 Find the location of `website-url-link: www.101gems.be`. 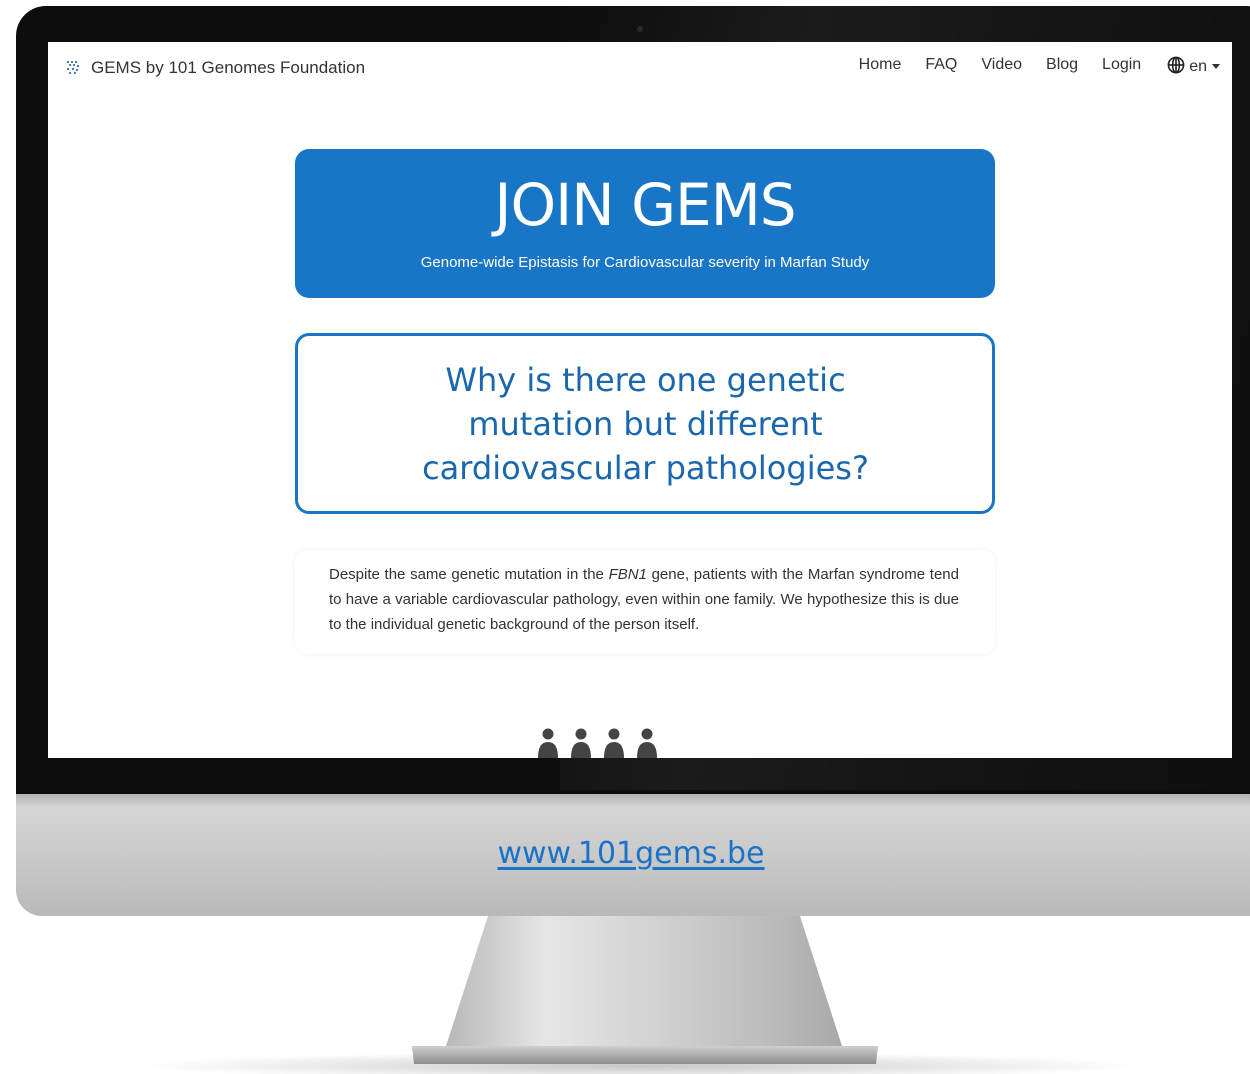

website-url-link: www.101gems.be is located at coordinates (625, 853).